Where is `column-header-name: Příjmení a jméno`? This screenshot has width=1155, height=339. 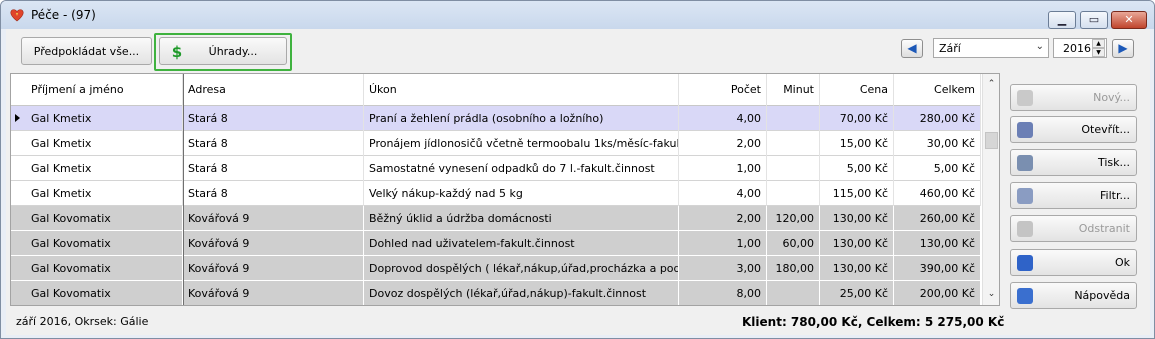 column-header-name: Příjmení a jméno is located at coordinates (104, 90).